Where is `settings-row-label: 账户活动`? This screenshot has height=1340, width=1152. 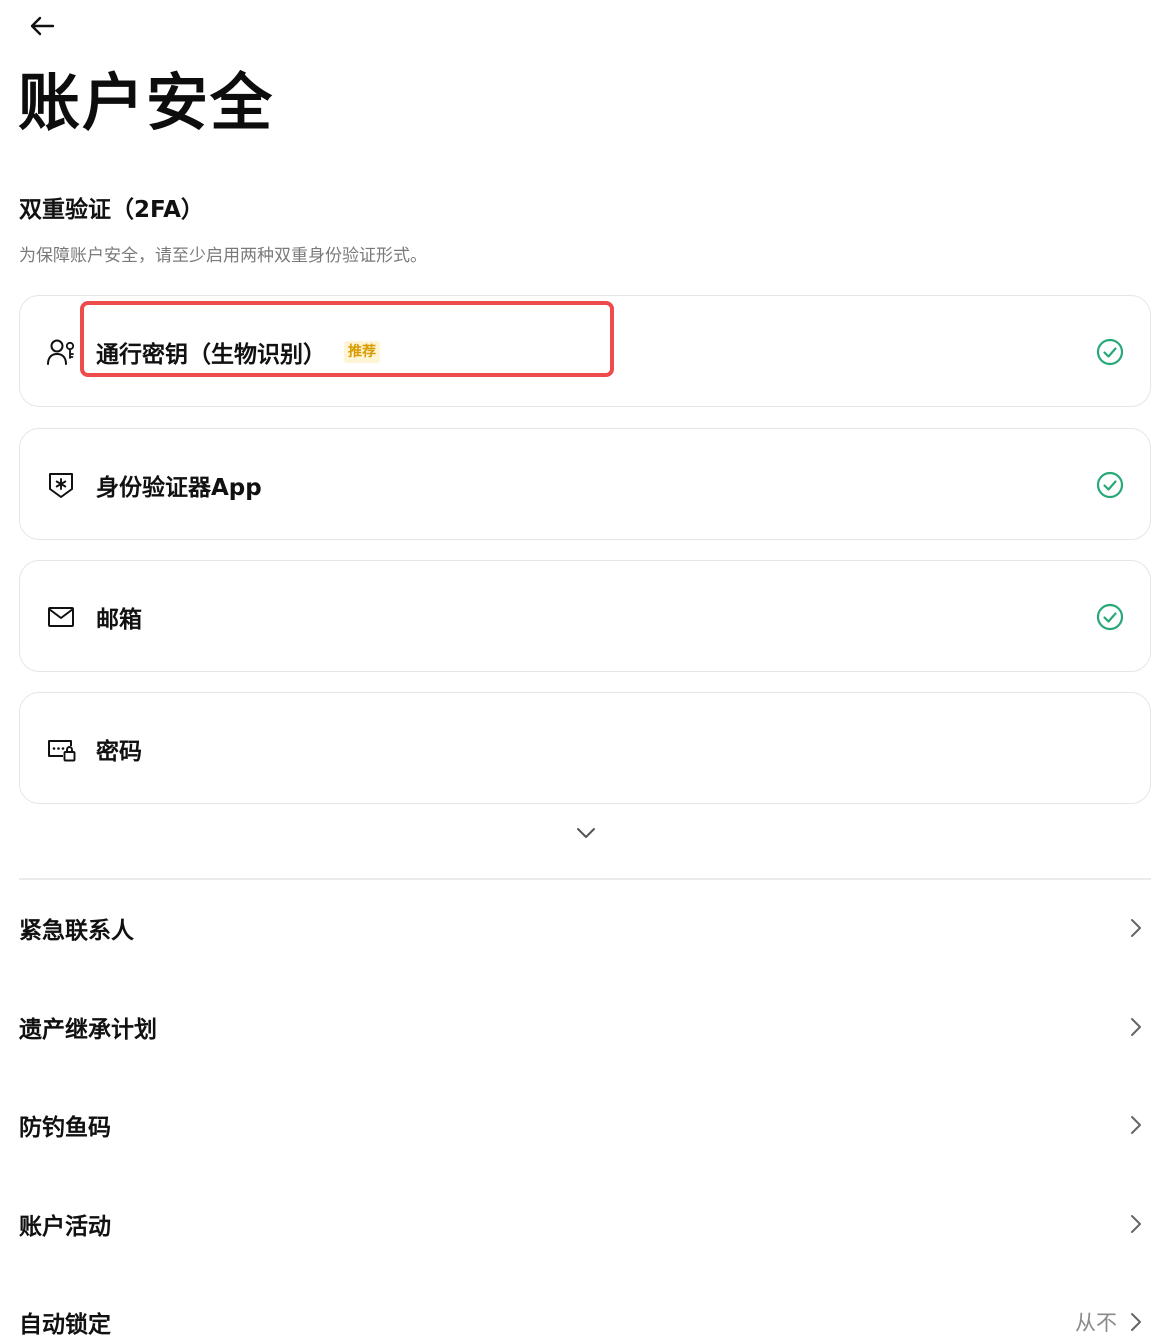
settings-row-label: 账户活动 is located at coordinates (65, 1227).